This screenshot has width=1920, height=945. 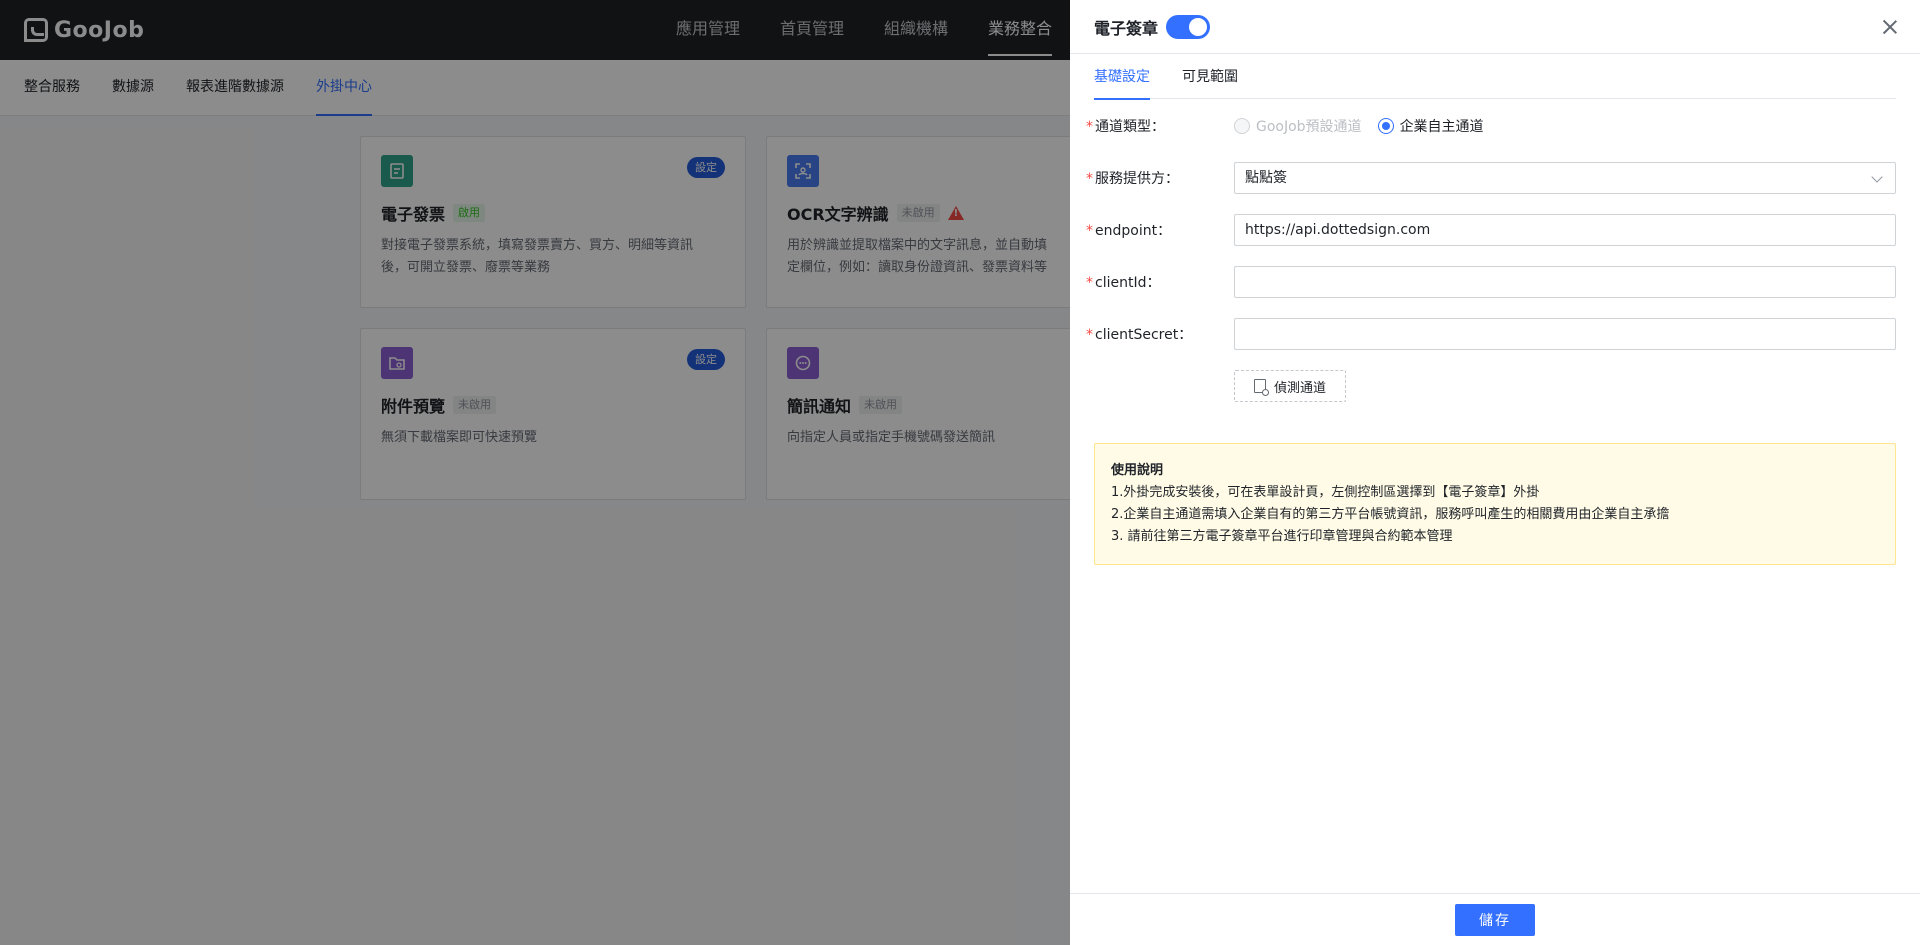 What do you see at coordinates (1126, 28) in the screenshot?
I see `drawer-title: 電子簽章` at bounding box center [1126, 28].